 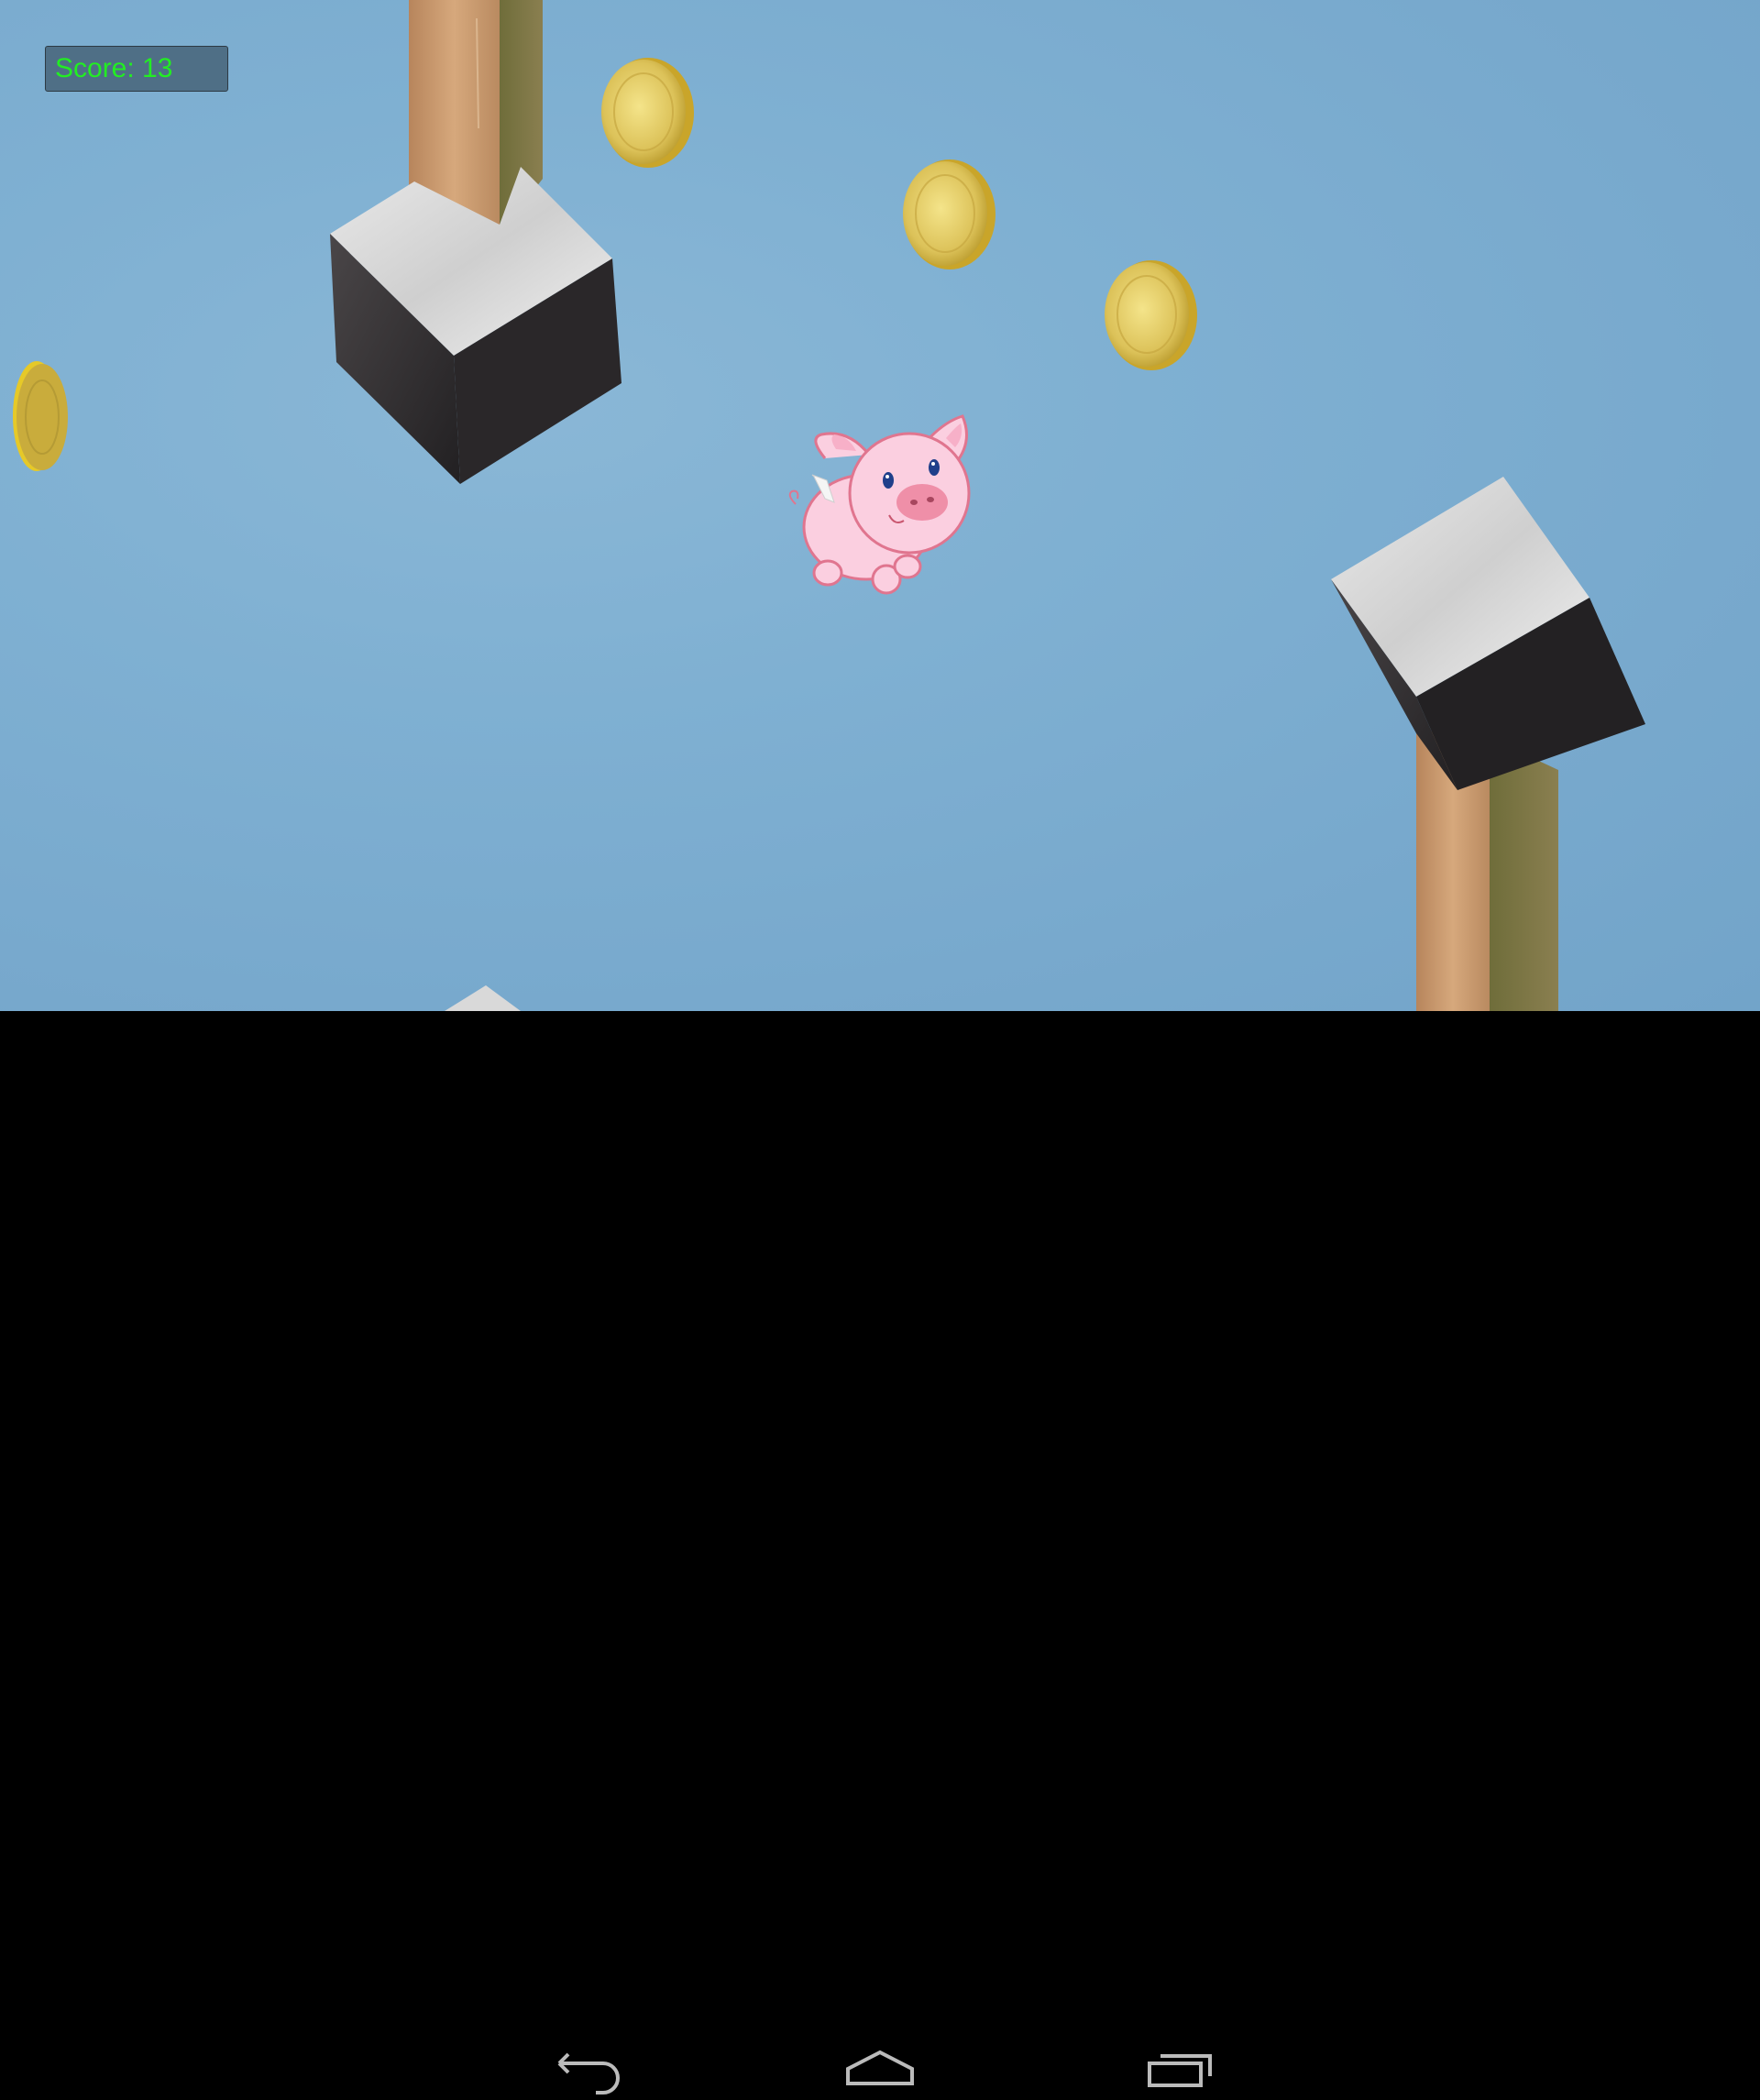 What do you see at coordinates (1524, 874) in the screenshot?
I see `bottom-post-side` at bounding box center [1524, 874].